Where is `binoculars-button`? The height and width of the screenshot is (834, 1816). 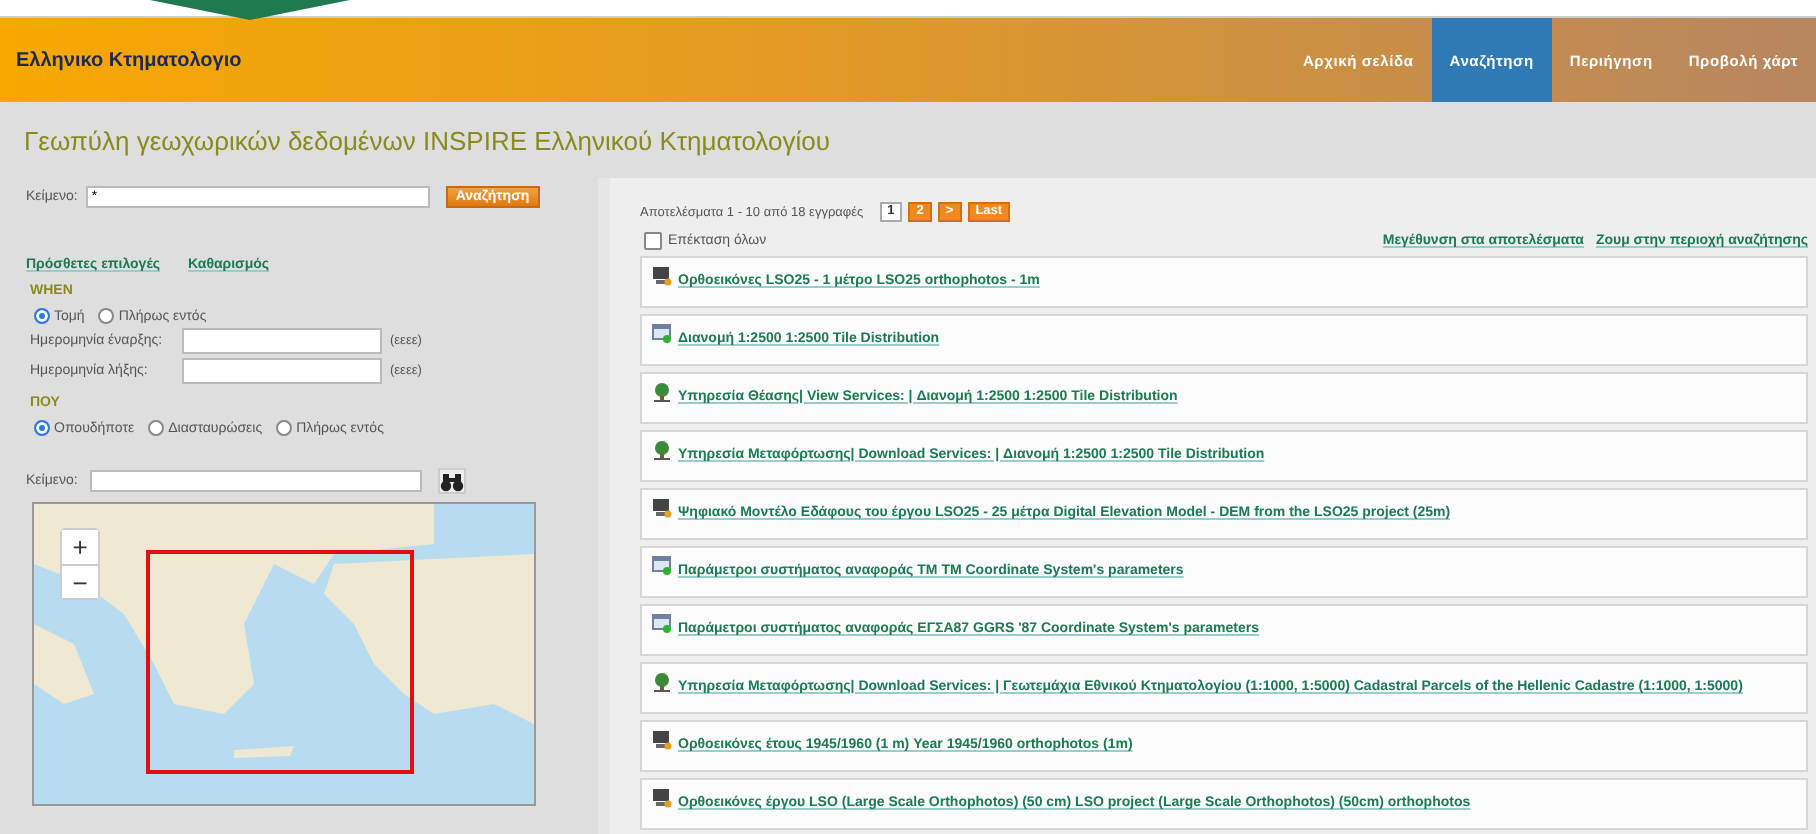
binoculars-button is located at coordinates (451, 481).